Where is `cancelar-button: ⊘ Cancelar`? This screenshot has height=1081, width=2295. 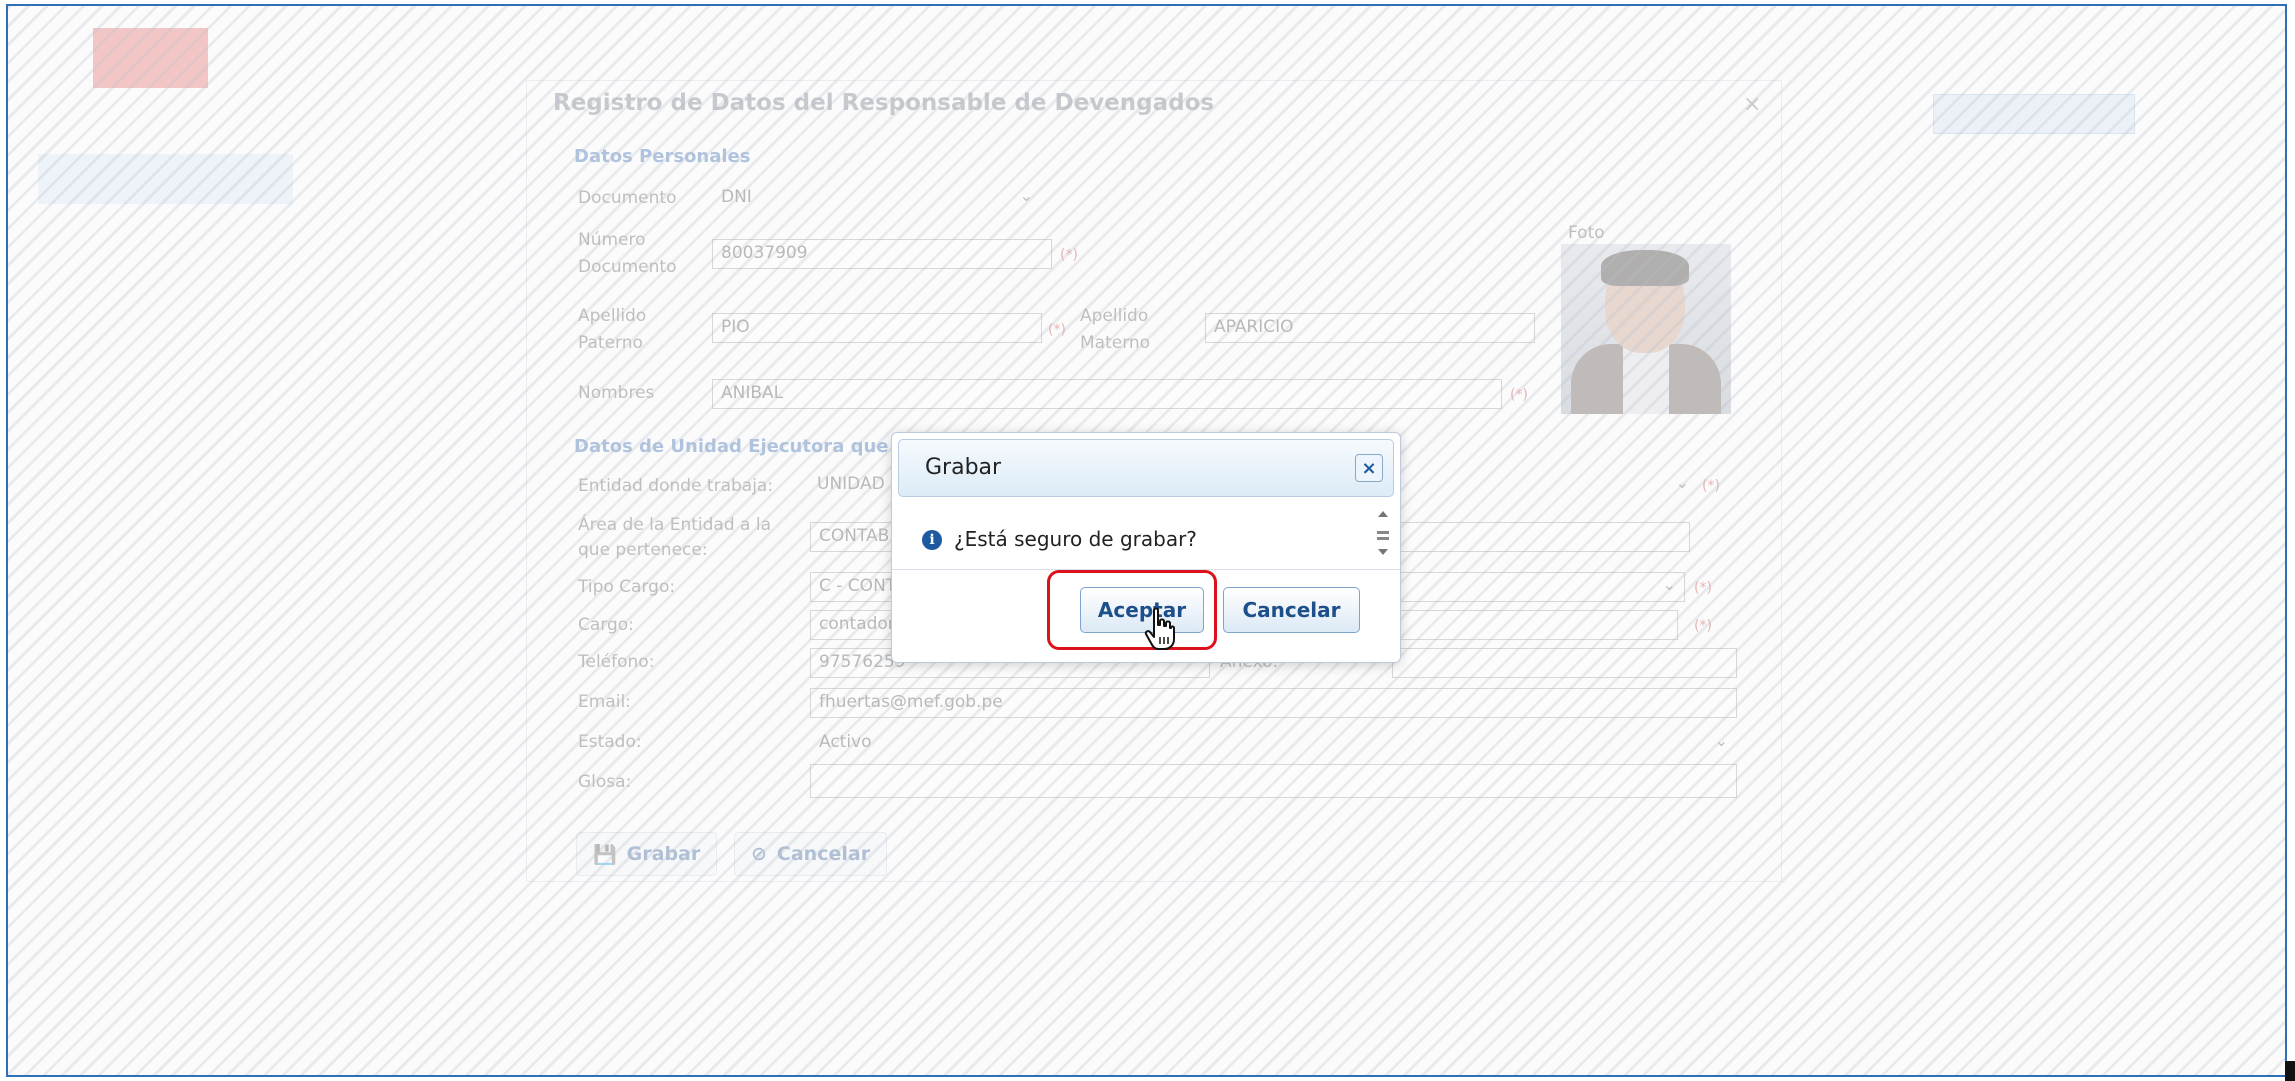 cancelar-button: ⊘ Cancelar is located at coordinates (811, 854).